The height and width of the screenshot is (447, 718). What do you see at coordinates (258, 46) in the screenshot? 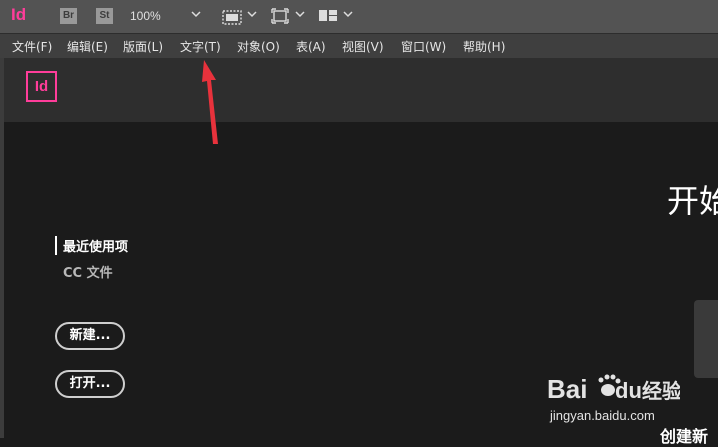
I see `menu-object: 对象(O)` at bounding box center [258, 46].